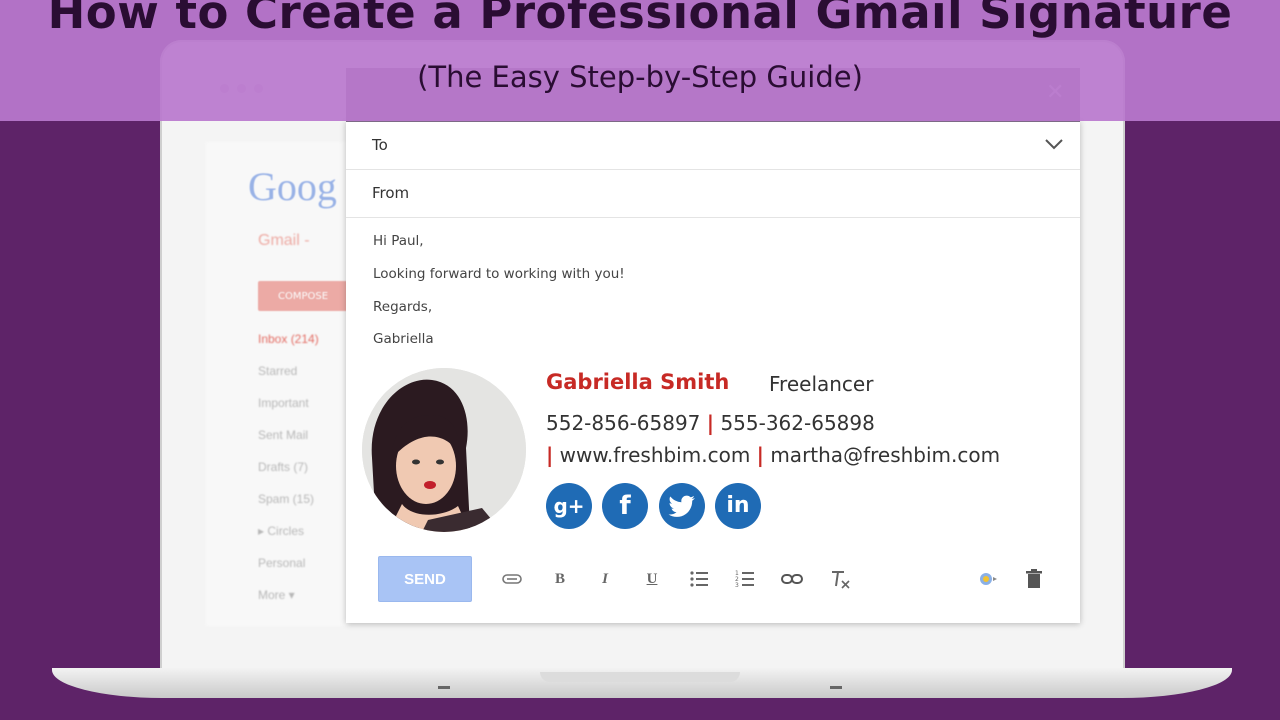  I want to click on message-line: Gabriella, so click(403, 339).